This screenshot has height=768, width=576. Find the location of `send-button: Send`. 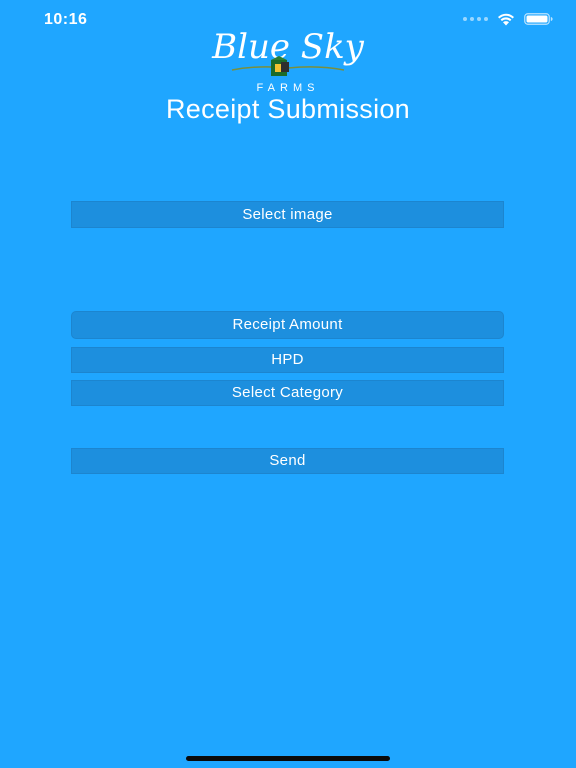

send-button: Send is located at coordinates (287, 461).